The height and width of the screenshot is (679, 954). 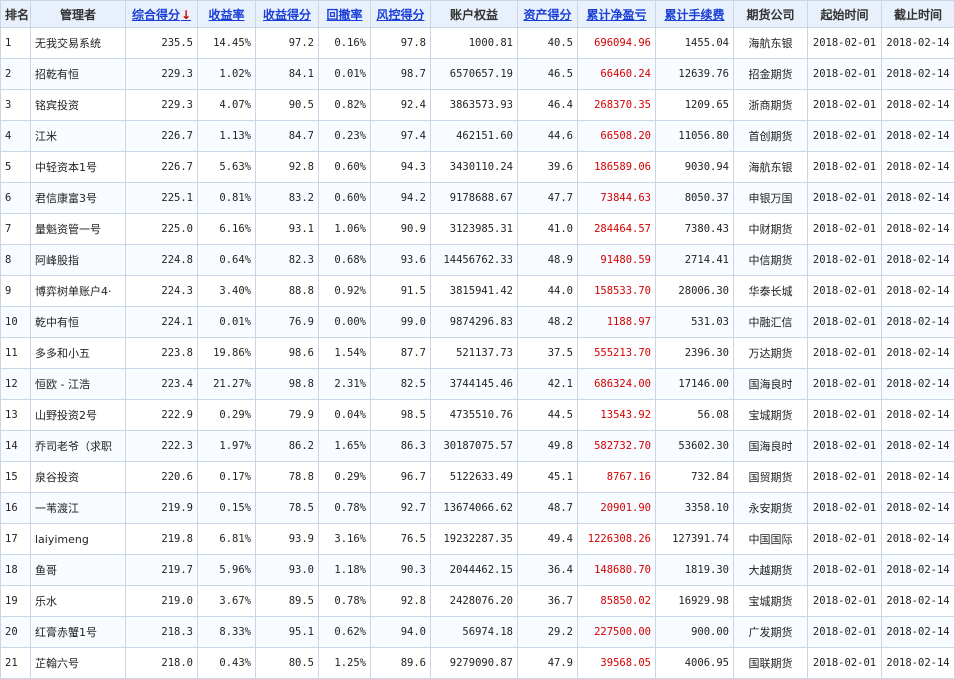 What do you see at coordinates (78, 632) in the screenshot?
I see `manager-name-link: 红膏赤蟹1号` at bounding box center [78, 632].